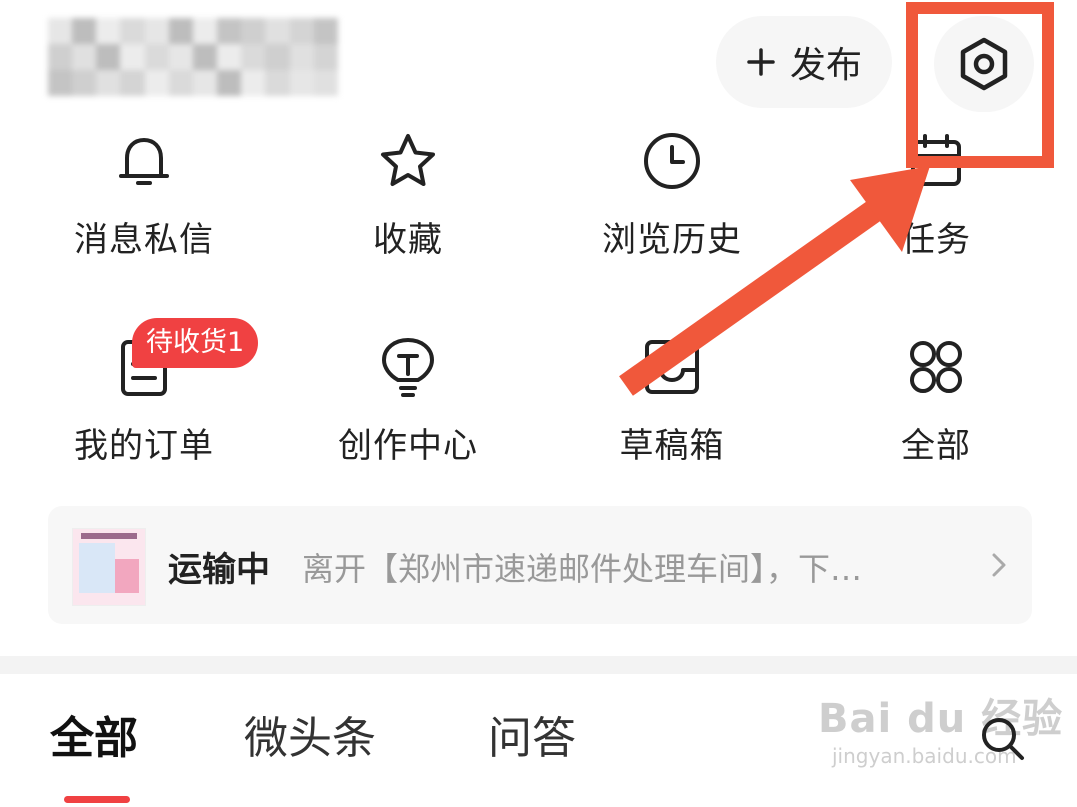 Image resolution: width=1077 pixels, height=807 pixels. Describe the element at coordinates (672, 446) in the screenshot. I see `shortcut-label: 草稿箱` at that location.